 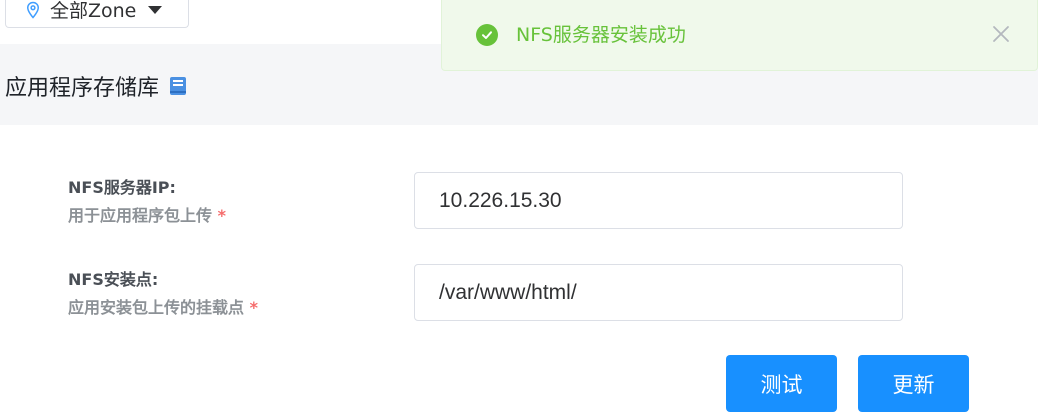 I want to click on zone-selector-label: 全部Zone, so click(x=93, y=11).